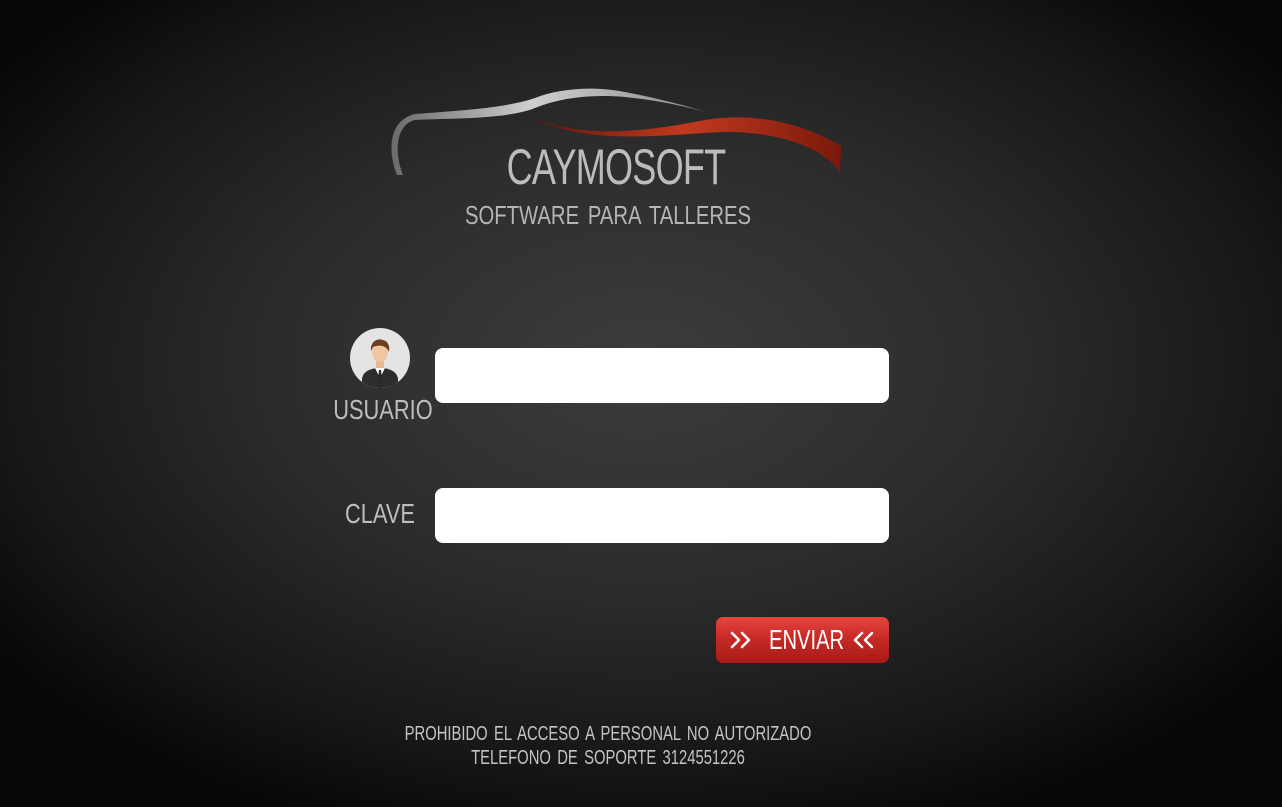 Image resolution: width=1282 pixels, height=807 pixels. What do you see at coordinates (863, 640) in the screenshot?
I see `double-chevron-left-icon` at bounding box center [863, 640].